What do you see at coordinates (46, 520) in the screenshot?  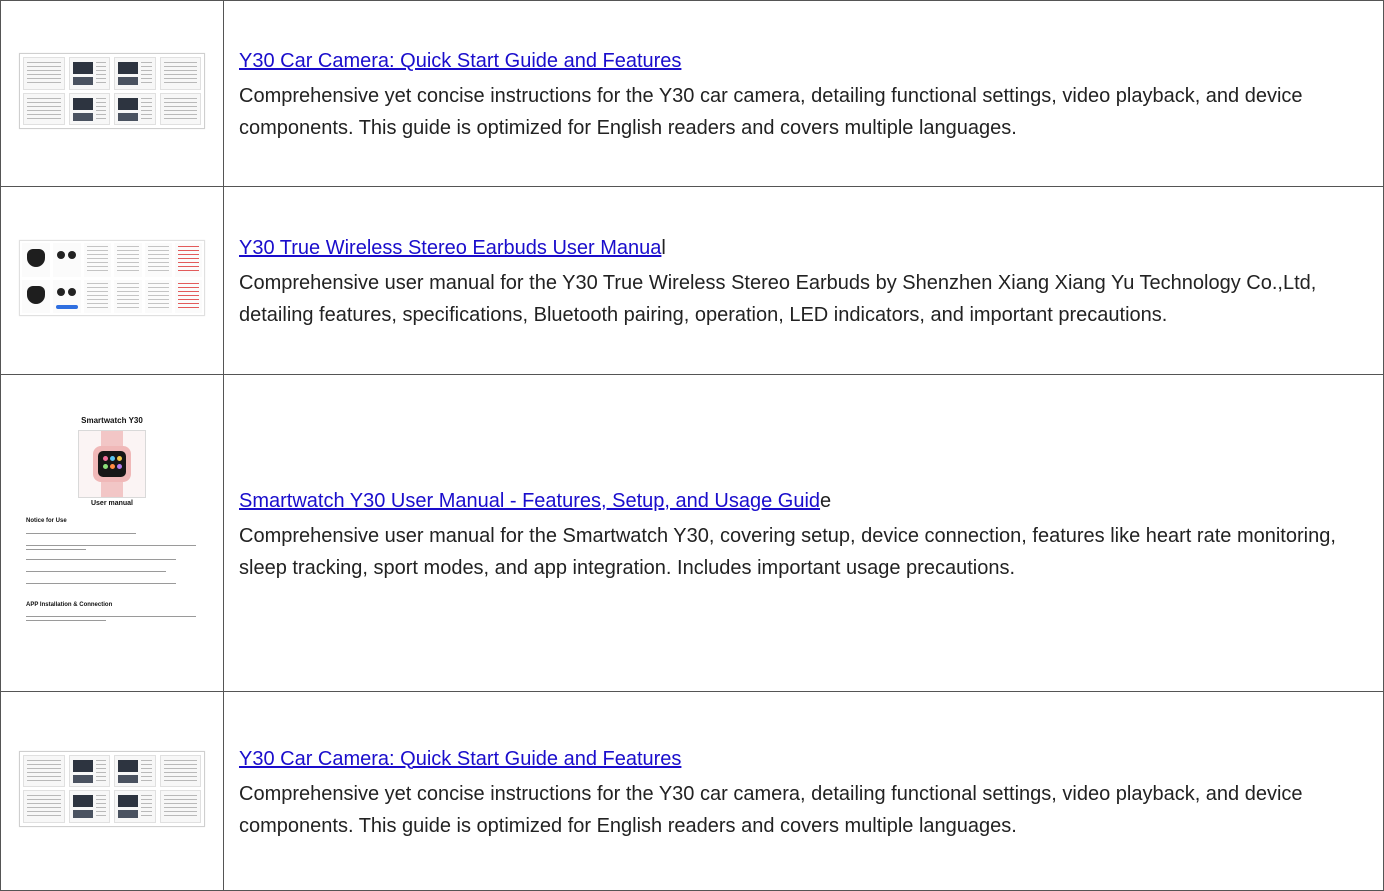 I see `thumb-notice-heading: Notice for Use` at bounding box center [46, 520].